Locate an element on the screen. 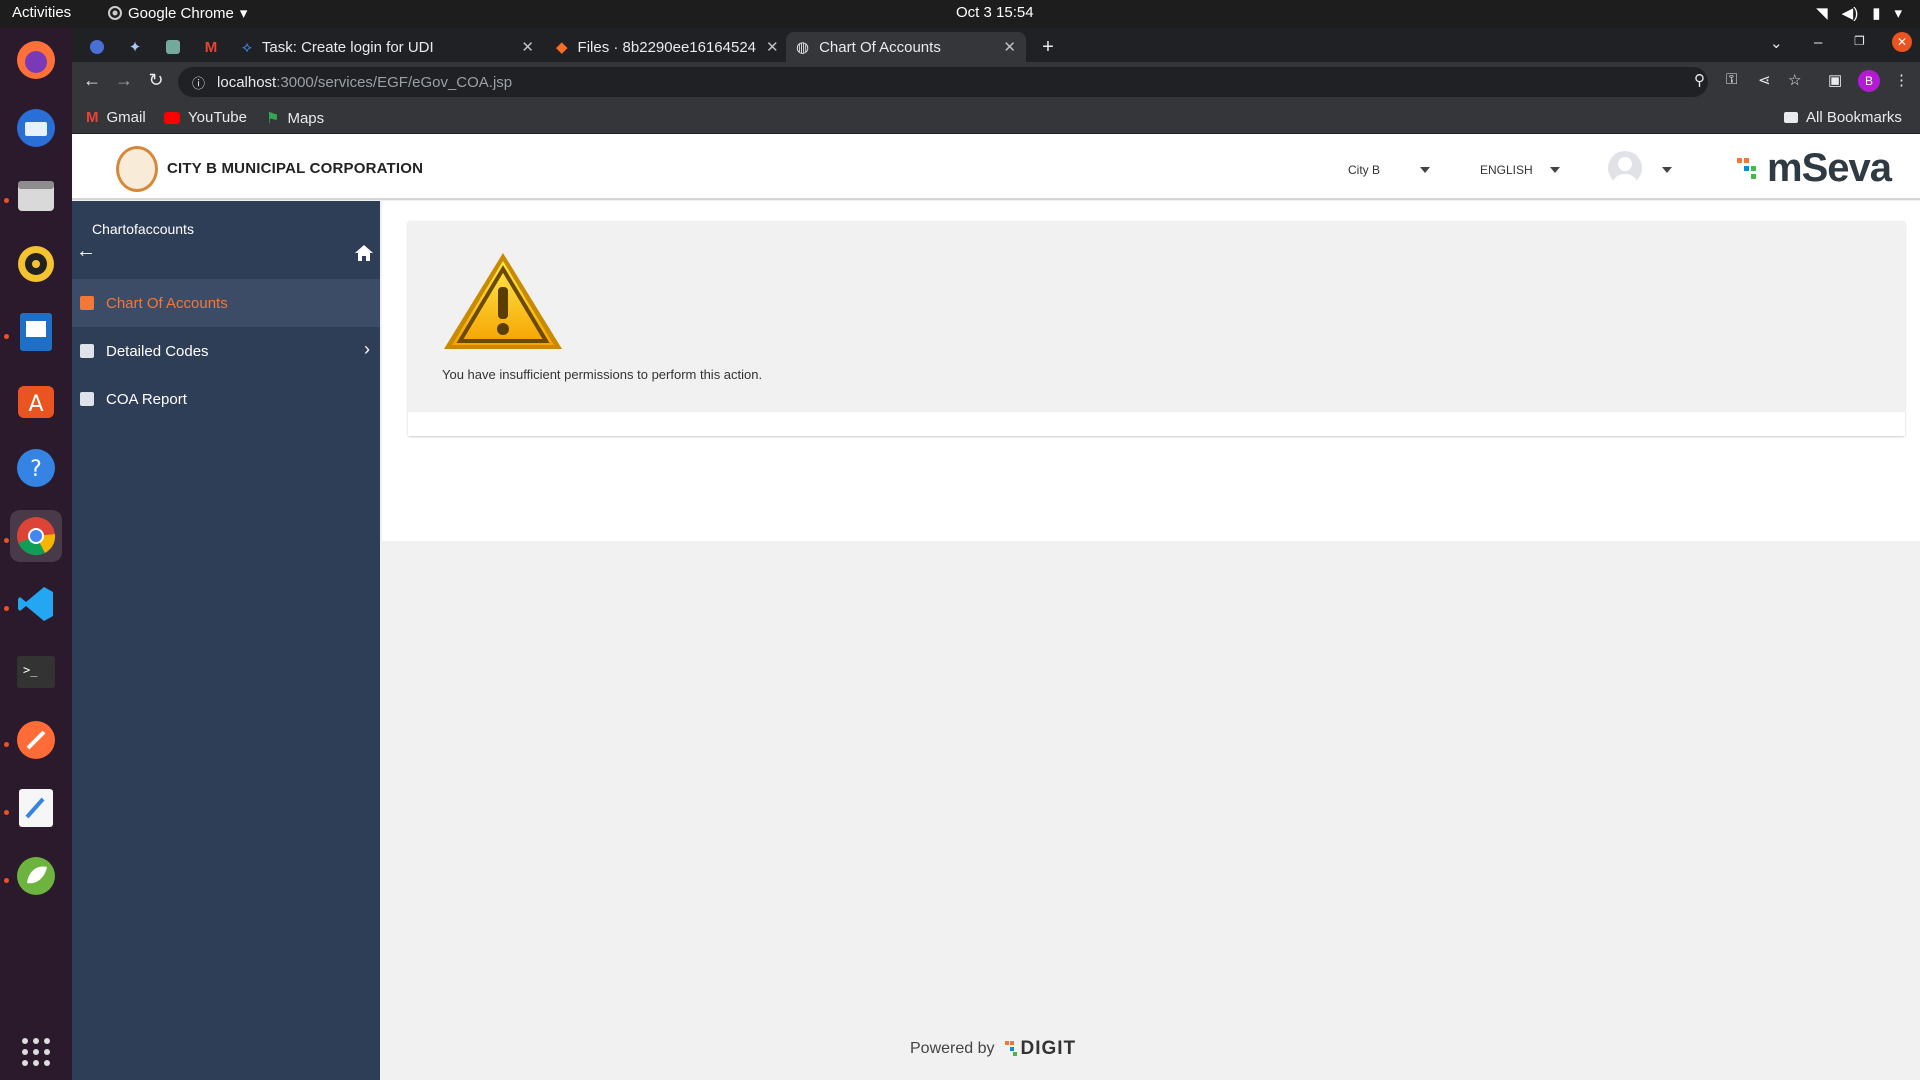  star-icon: ☆ is located at coordinates (1794, 80).